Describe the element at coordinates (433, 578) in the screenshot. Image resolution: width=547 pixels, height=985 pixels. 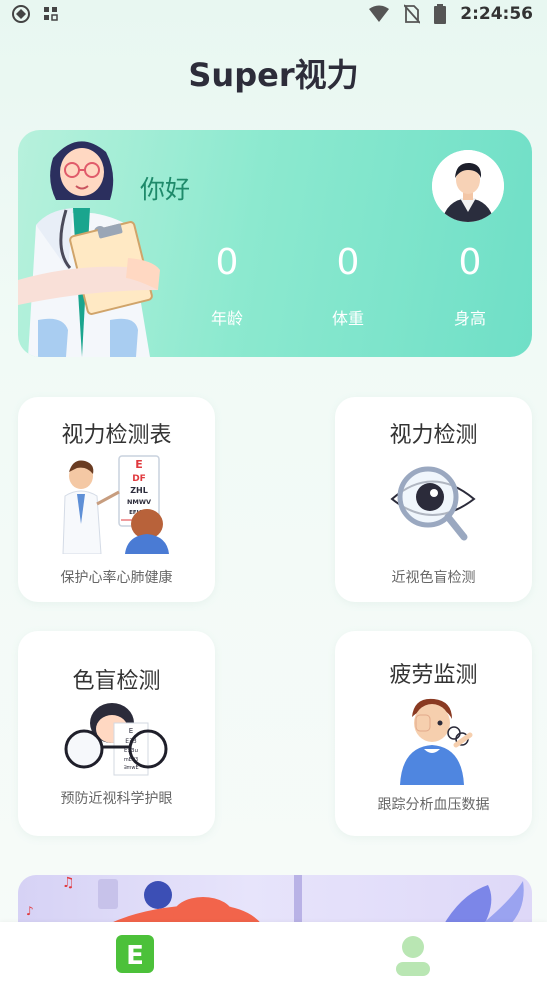
I see `feature-subtitle: 近视色盲检测` at that location.